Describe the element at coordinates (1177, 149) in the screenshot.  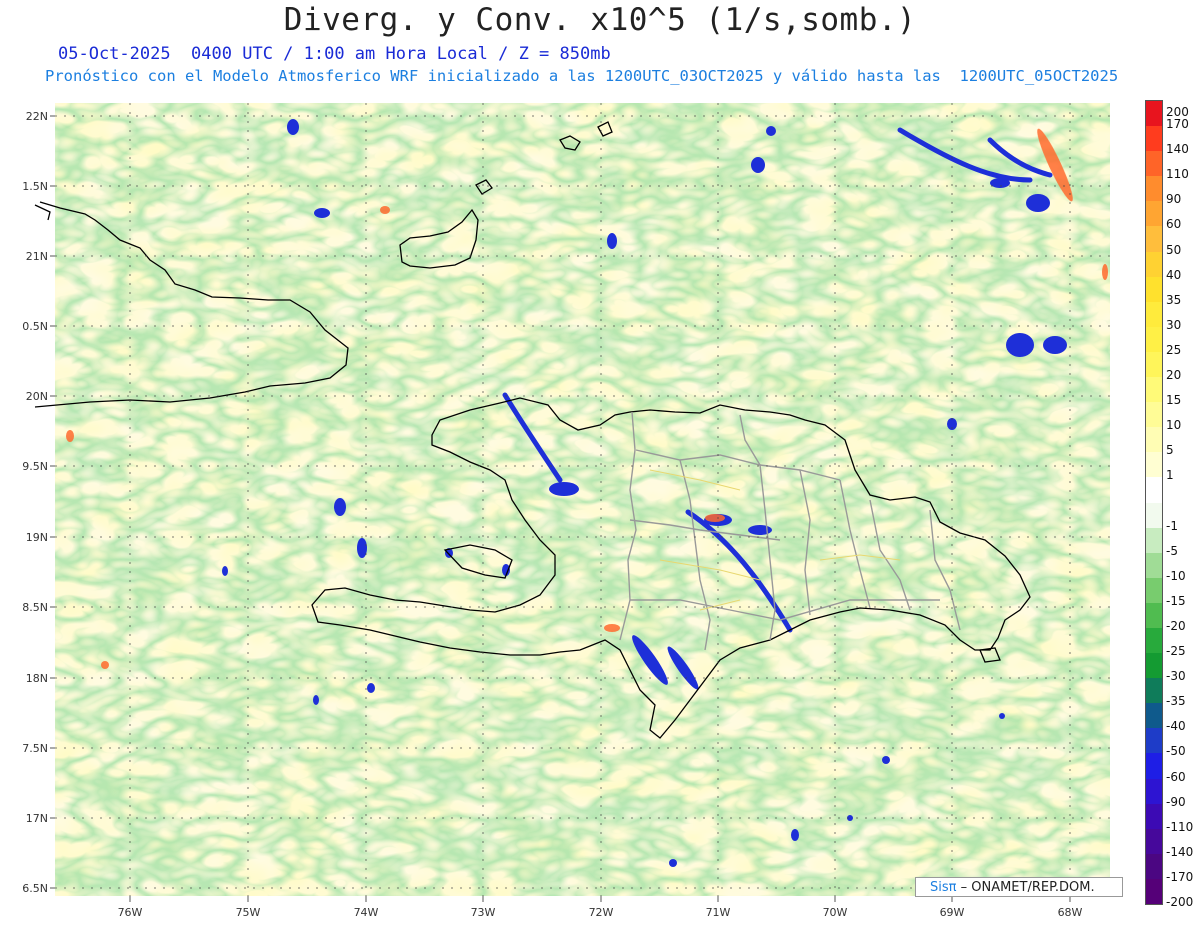
I see `colorbar-label: 140` at that location.